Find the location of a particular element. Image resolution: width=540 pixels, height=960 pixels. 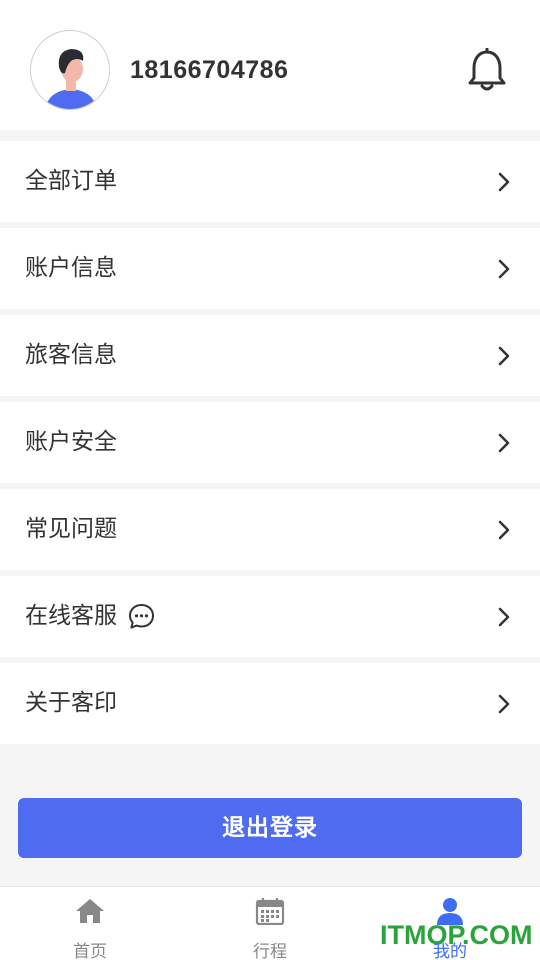

chat-bubble-icon is located at coordinates (141, 616).